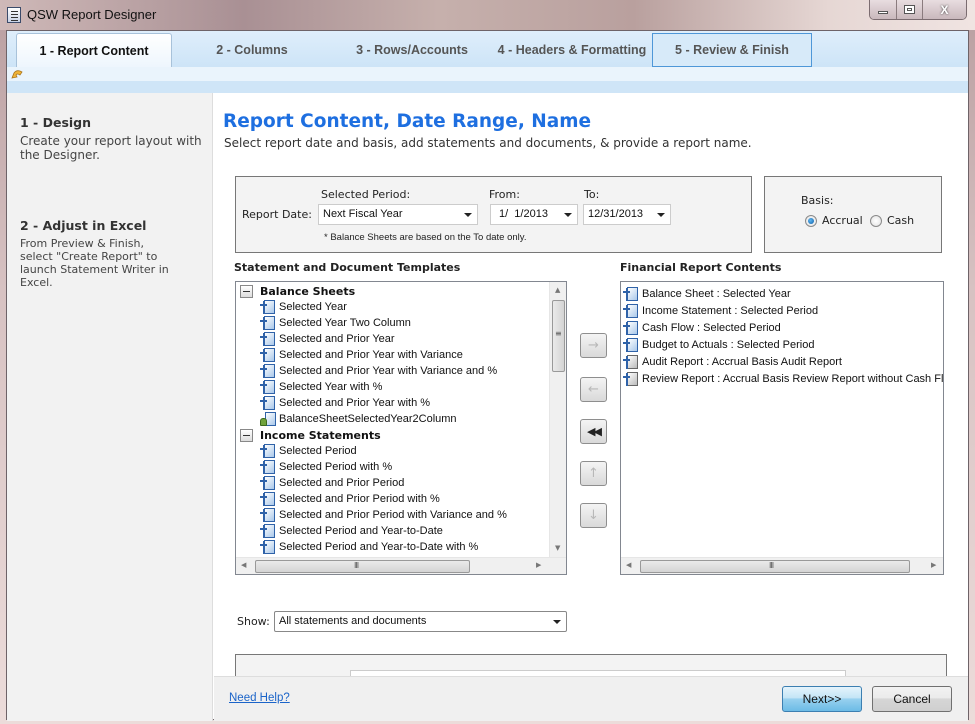  I want to click on report-content-item: Income Statement : Selected Period, so click(720, 311).